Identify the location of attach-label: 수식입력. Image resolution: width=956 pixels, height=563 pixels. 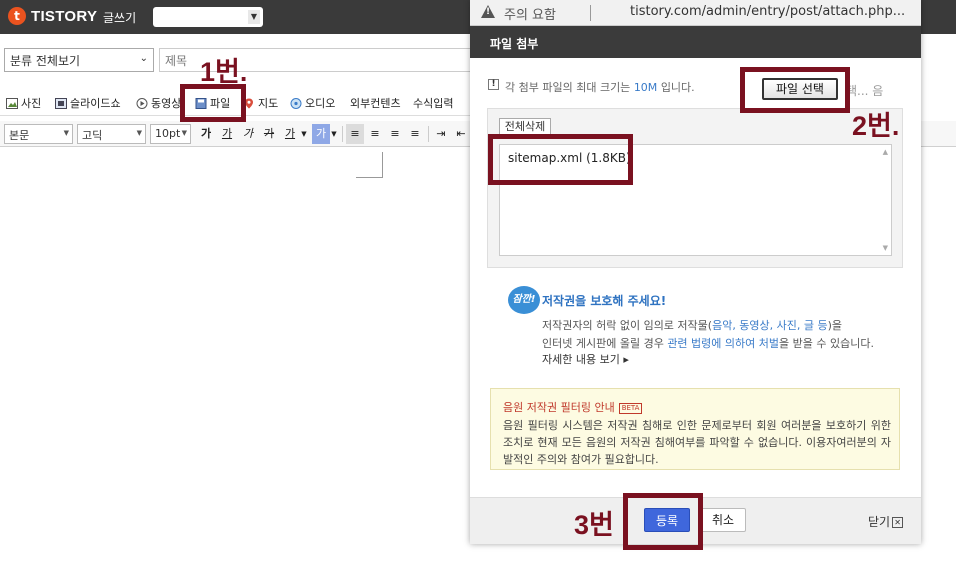
(433, 103).